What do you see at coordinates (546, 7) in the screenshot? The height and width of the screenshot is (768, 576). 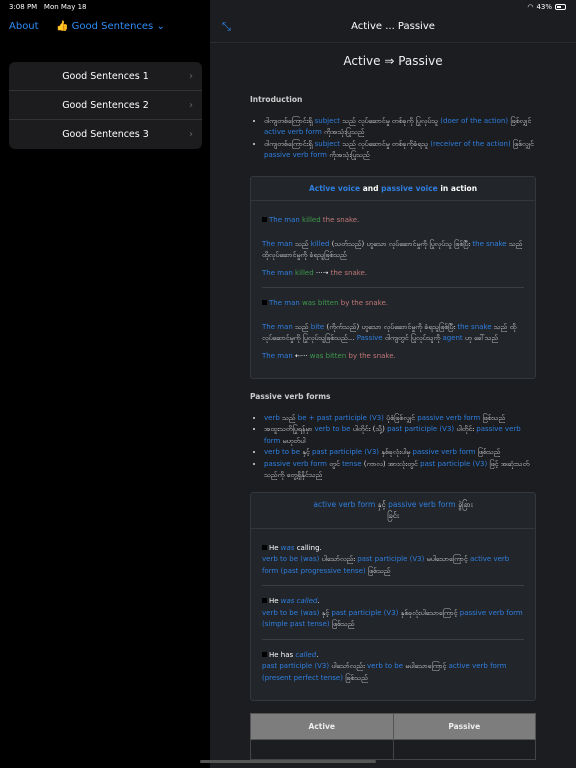 I see `status-indicators: ◠ 43%` at bounding box center [546, 7].